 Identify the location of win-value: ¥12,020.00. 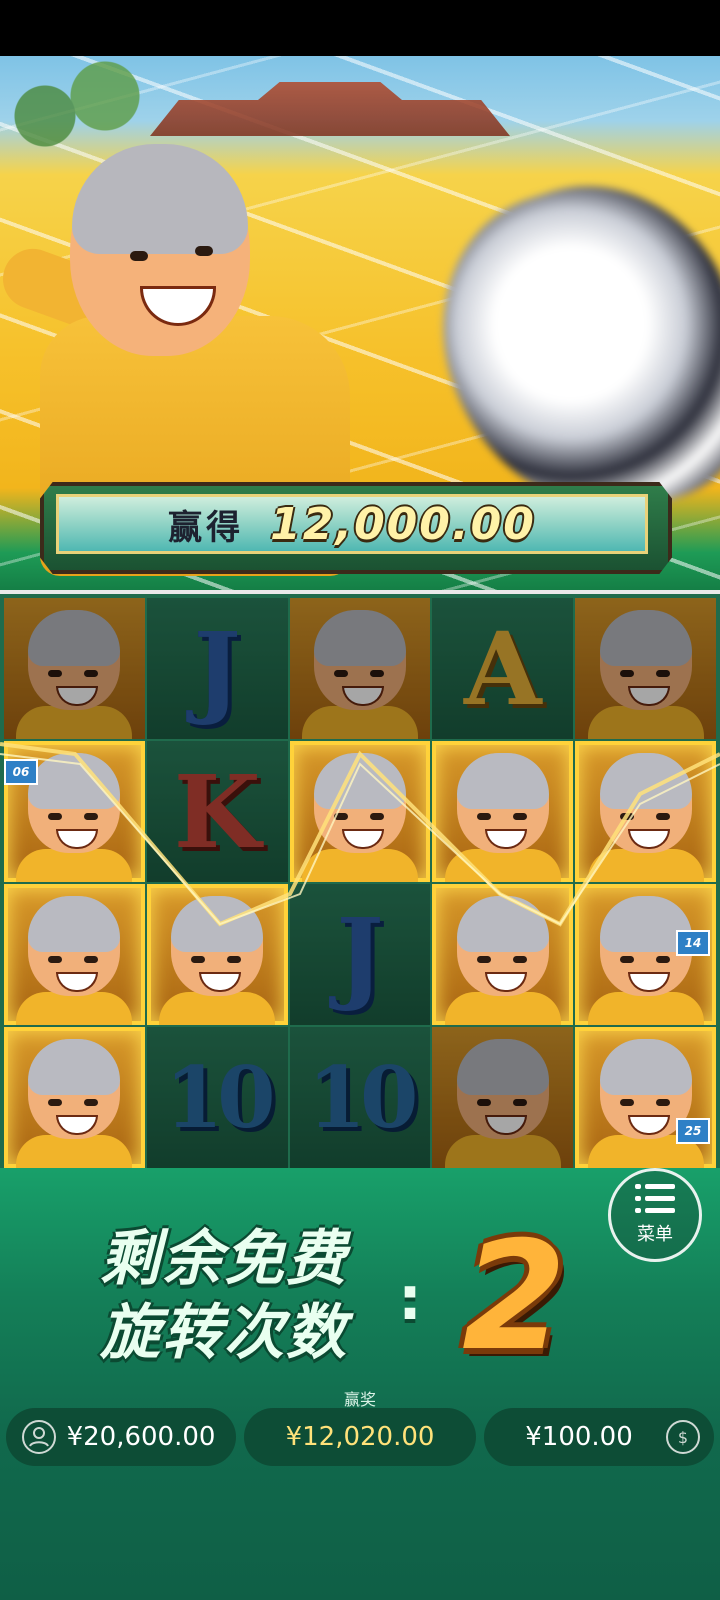
(360, 1437).